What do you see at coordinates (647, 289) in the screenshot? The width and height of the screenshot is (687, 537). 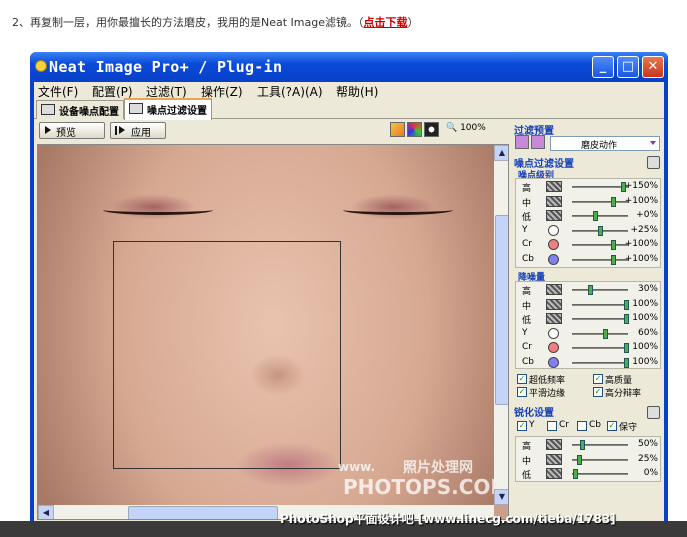 I see `slider-value: 30%` at bounding box center [647, 289].